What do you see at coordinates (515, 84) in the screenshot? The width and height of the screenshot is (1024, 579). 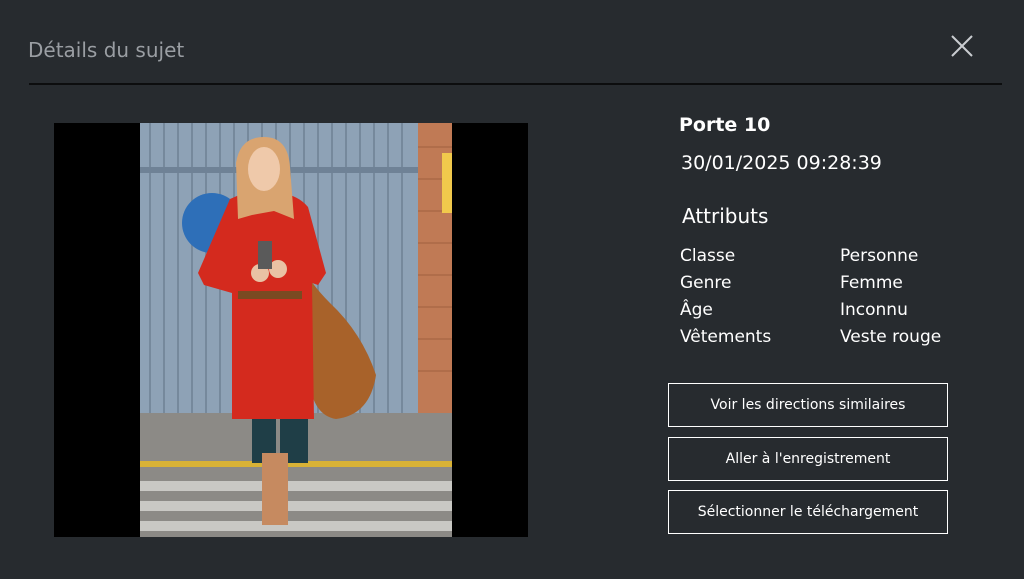 I see `header-divider` at bounding box center [515, 84].